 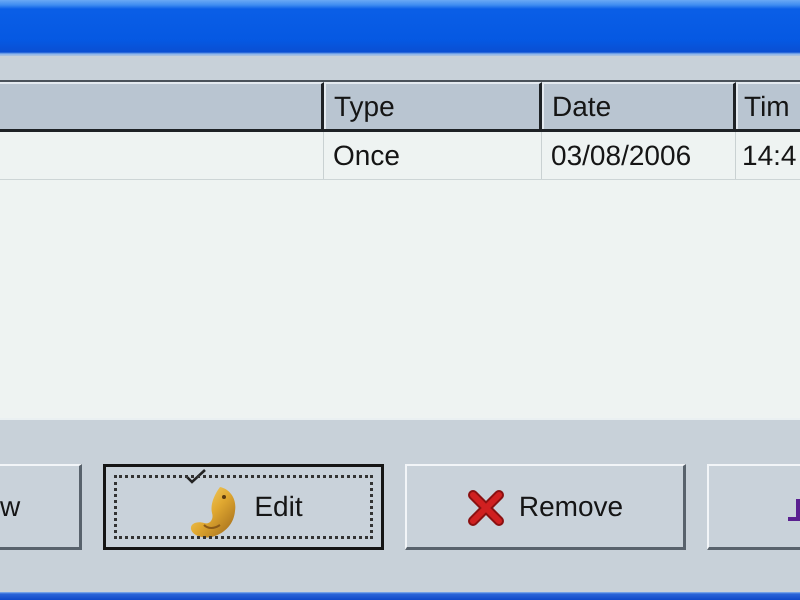 I want to click on table-cell: 03/08/2006, so click(x=639, y=155).